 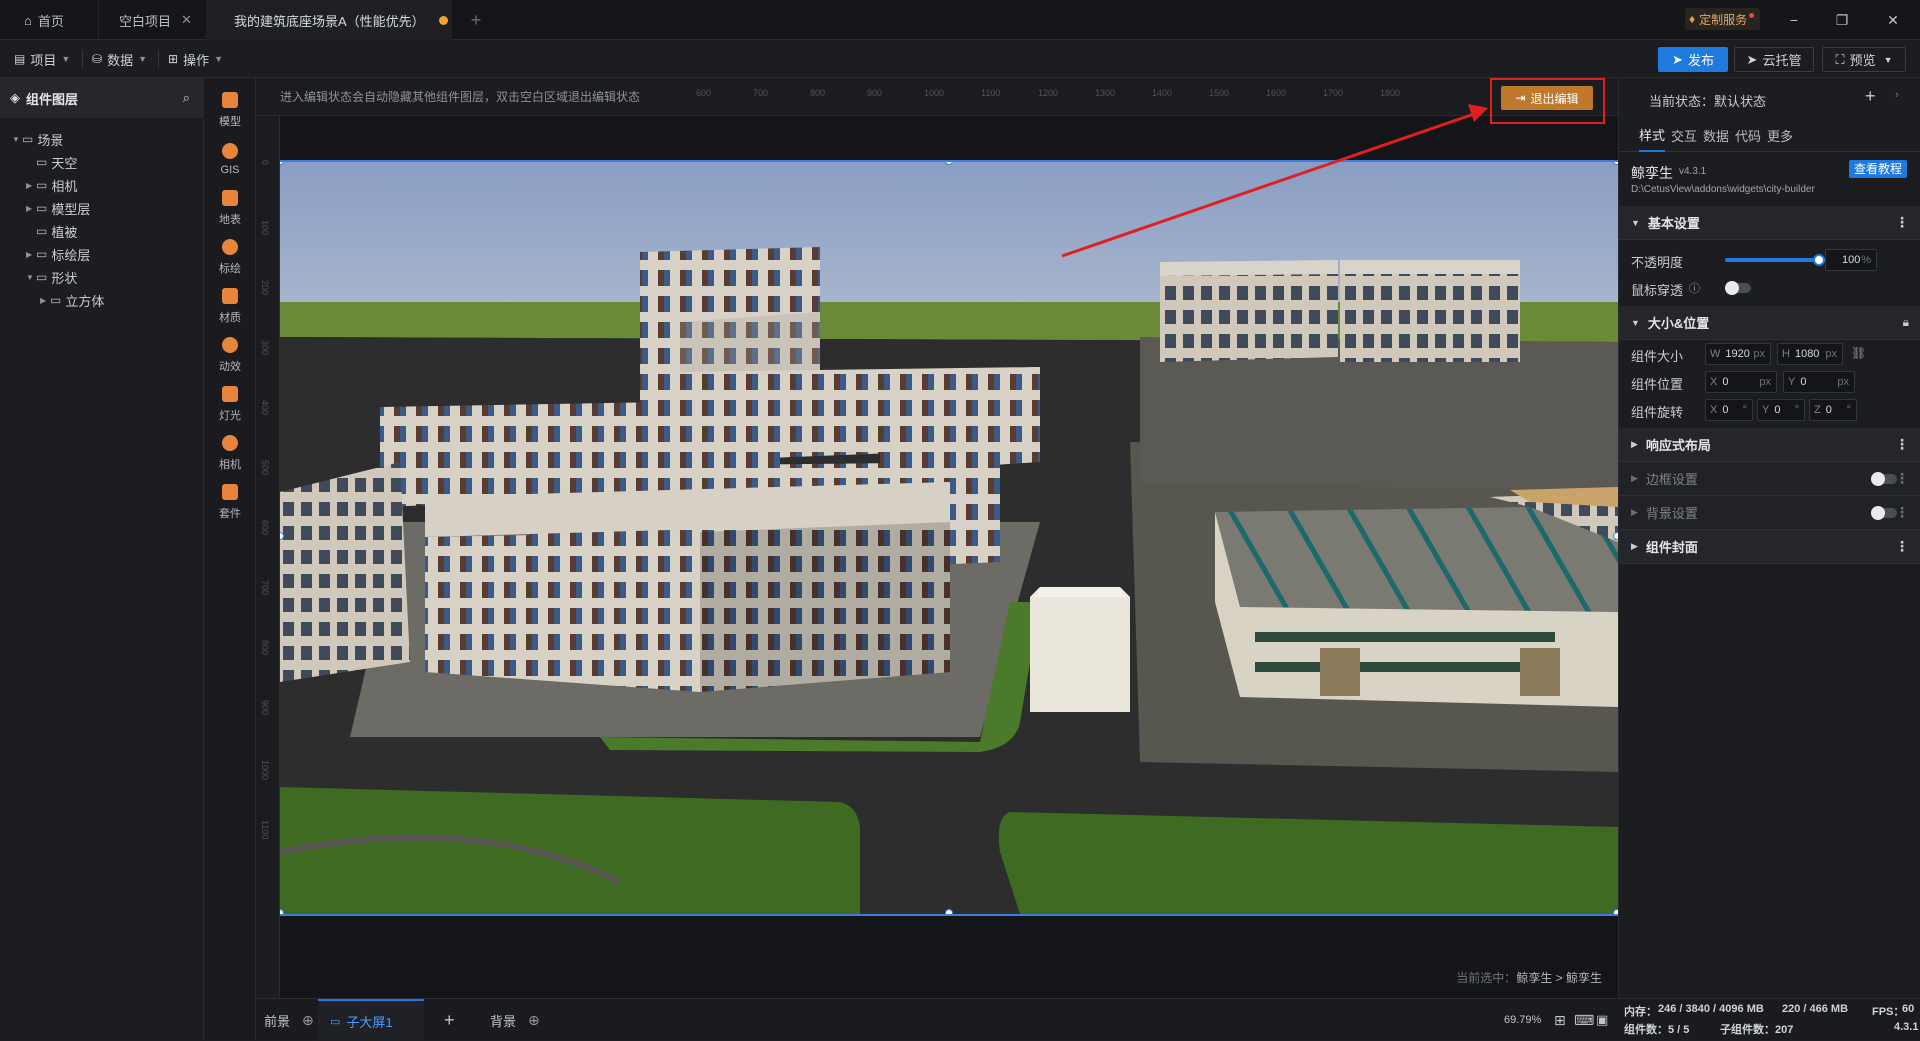 What do you see at coordinates (230, 355) in the screenshot?
I see `tool-5: 动效` at bounding box center [230, 355].